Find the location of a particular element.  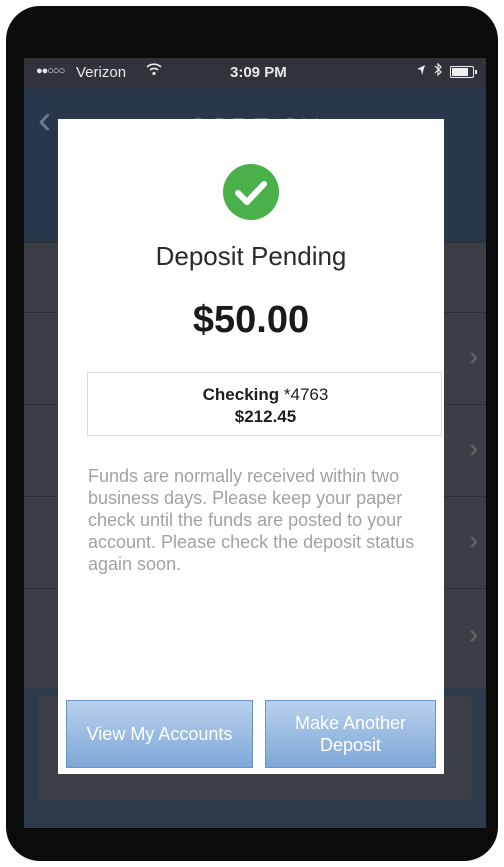

account-number: *4763 is located at coordinates (306, 394).